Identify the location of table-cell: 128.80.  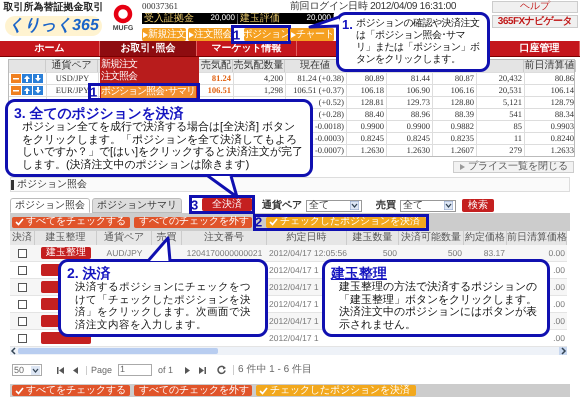
(462, 102).